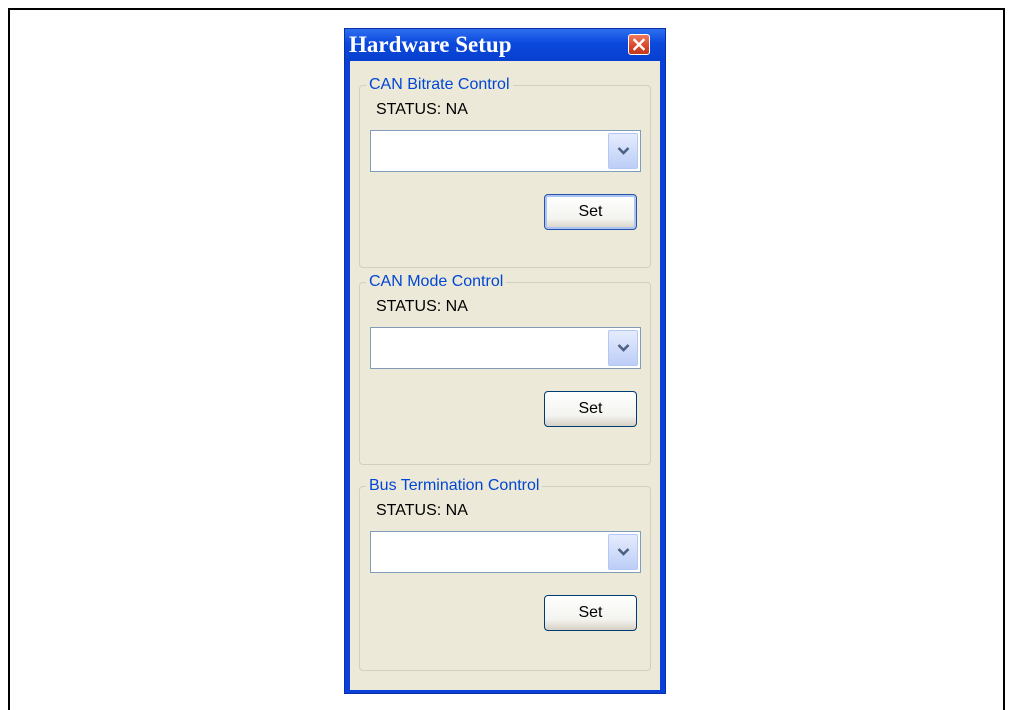 The height and width of the screenshot is (710, 1015). I want to click on set-bitrate-button: Set, so click(590, 212).